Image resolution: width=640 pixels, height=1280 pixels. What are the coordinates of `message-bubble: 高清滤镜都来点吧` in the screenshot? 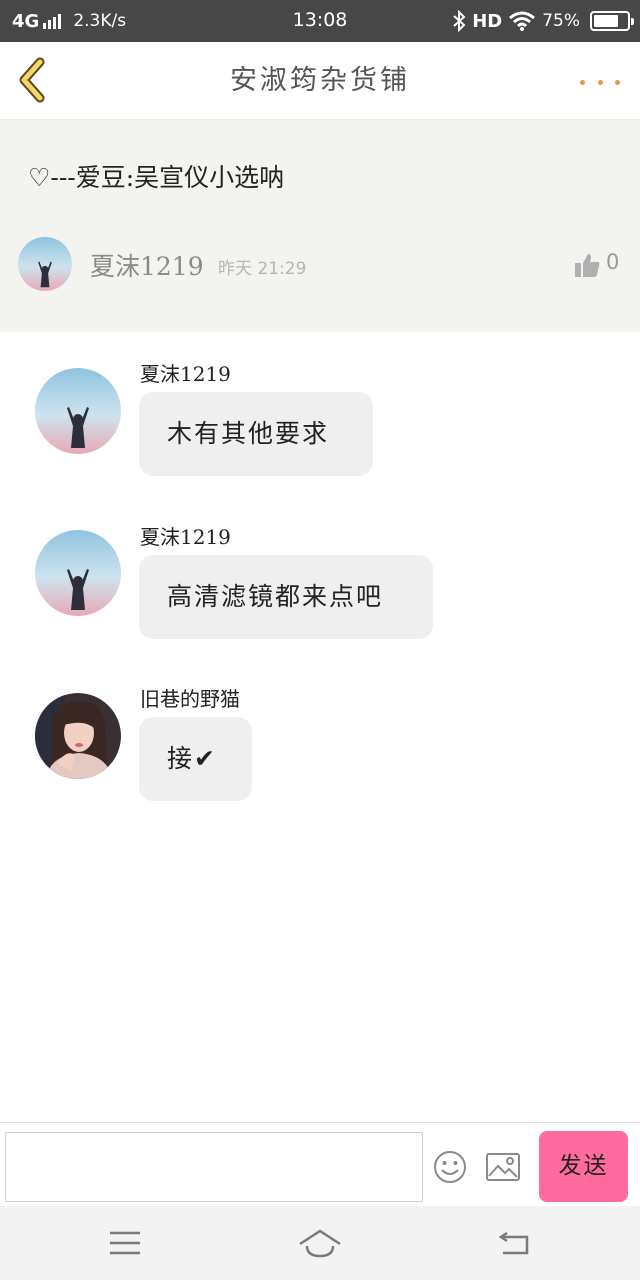 It's located at (286, 597).